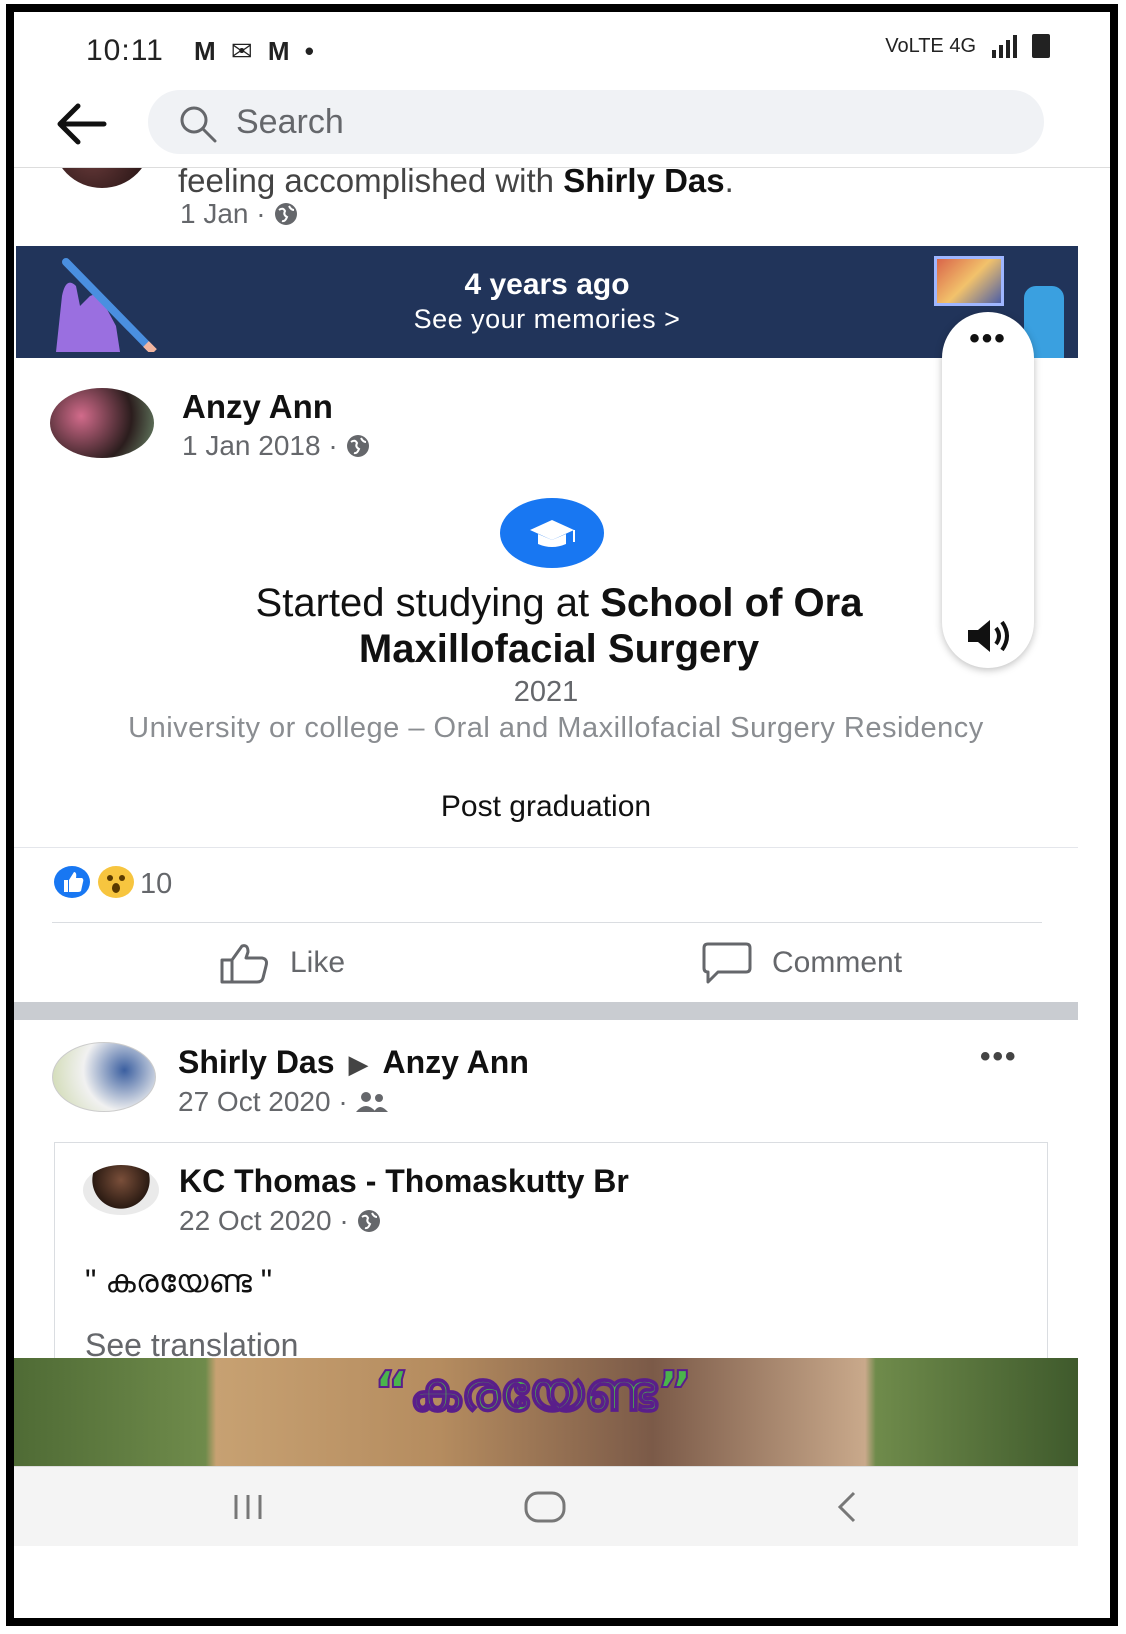 The width and height of the screenshot is (1126, 1634). Describe the element at coordinates (546, 692) in the screenshot. I see `life-event-year: 2021` at that location.